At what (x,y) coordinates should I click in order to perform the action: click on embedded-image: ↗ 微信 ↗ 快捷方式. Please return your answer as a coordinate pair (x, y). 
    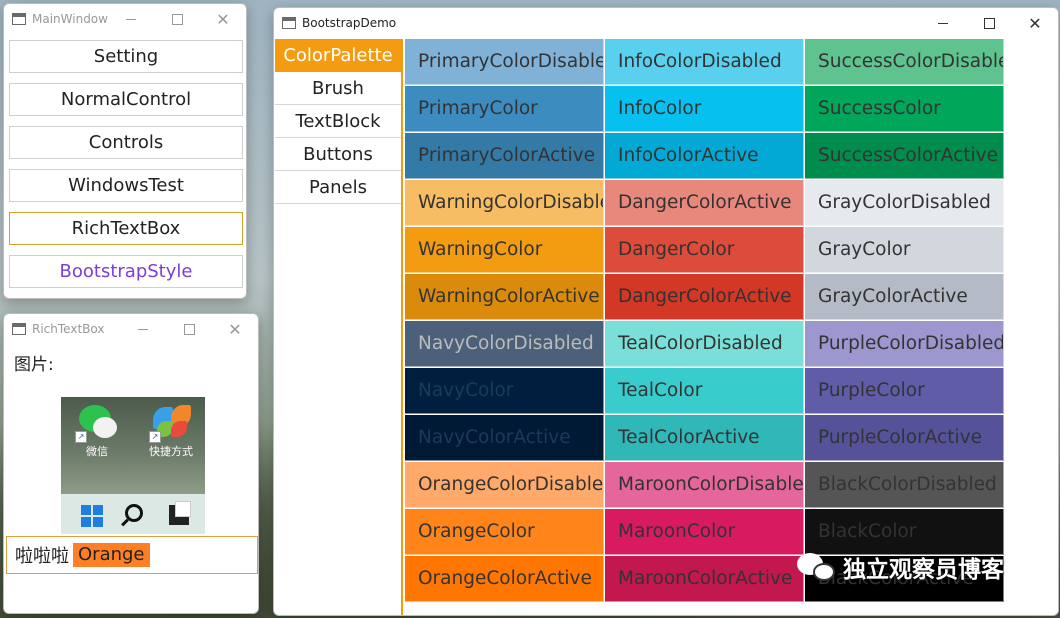
    Looking at the image, I should click on (133, 465).